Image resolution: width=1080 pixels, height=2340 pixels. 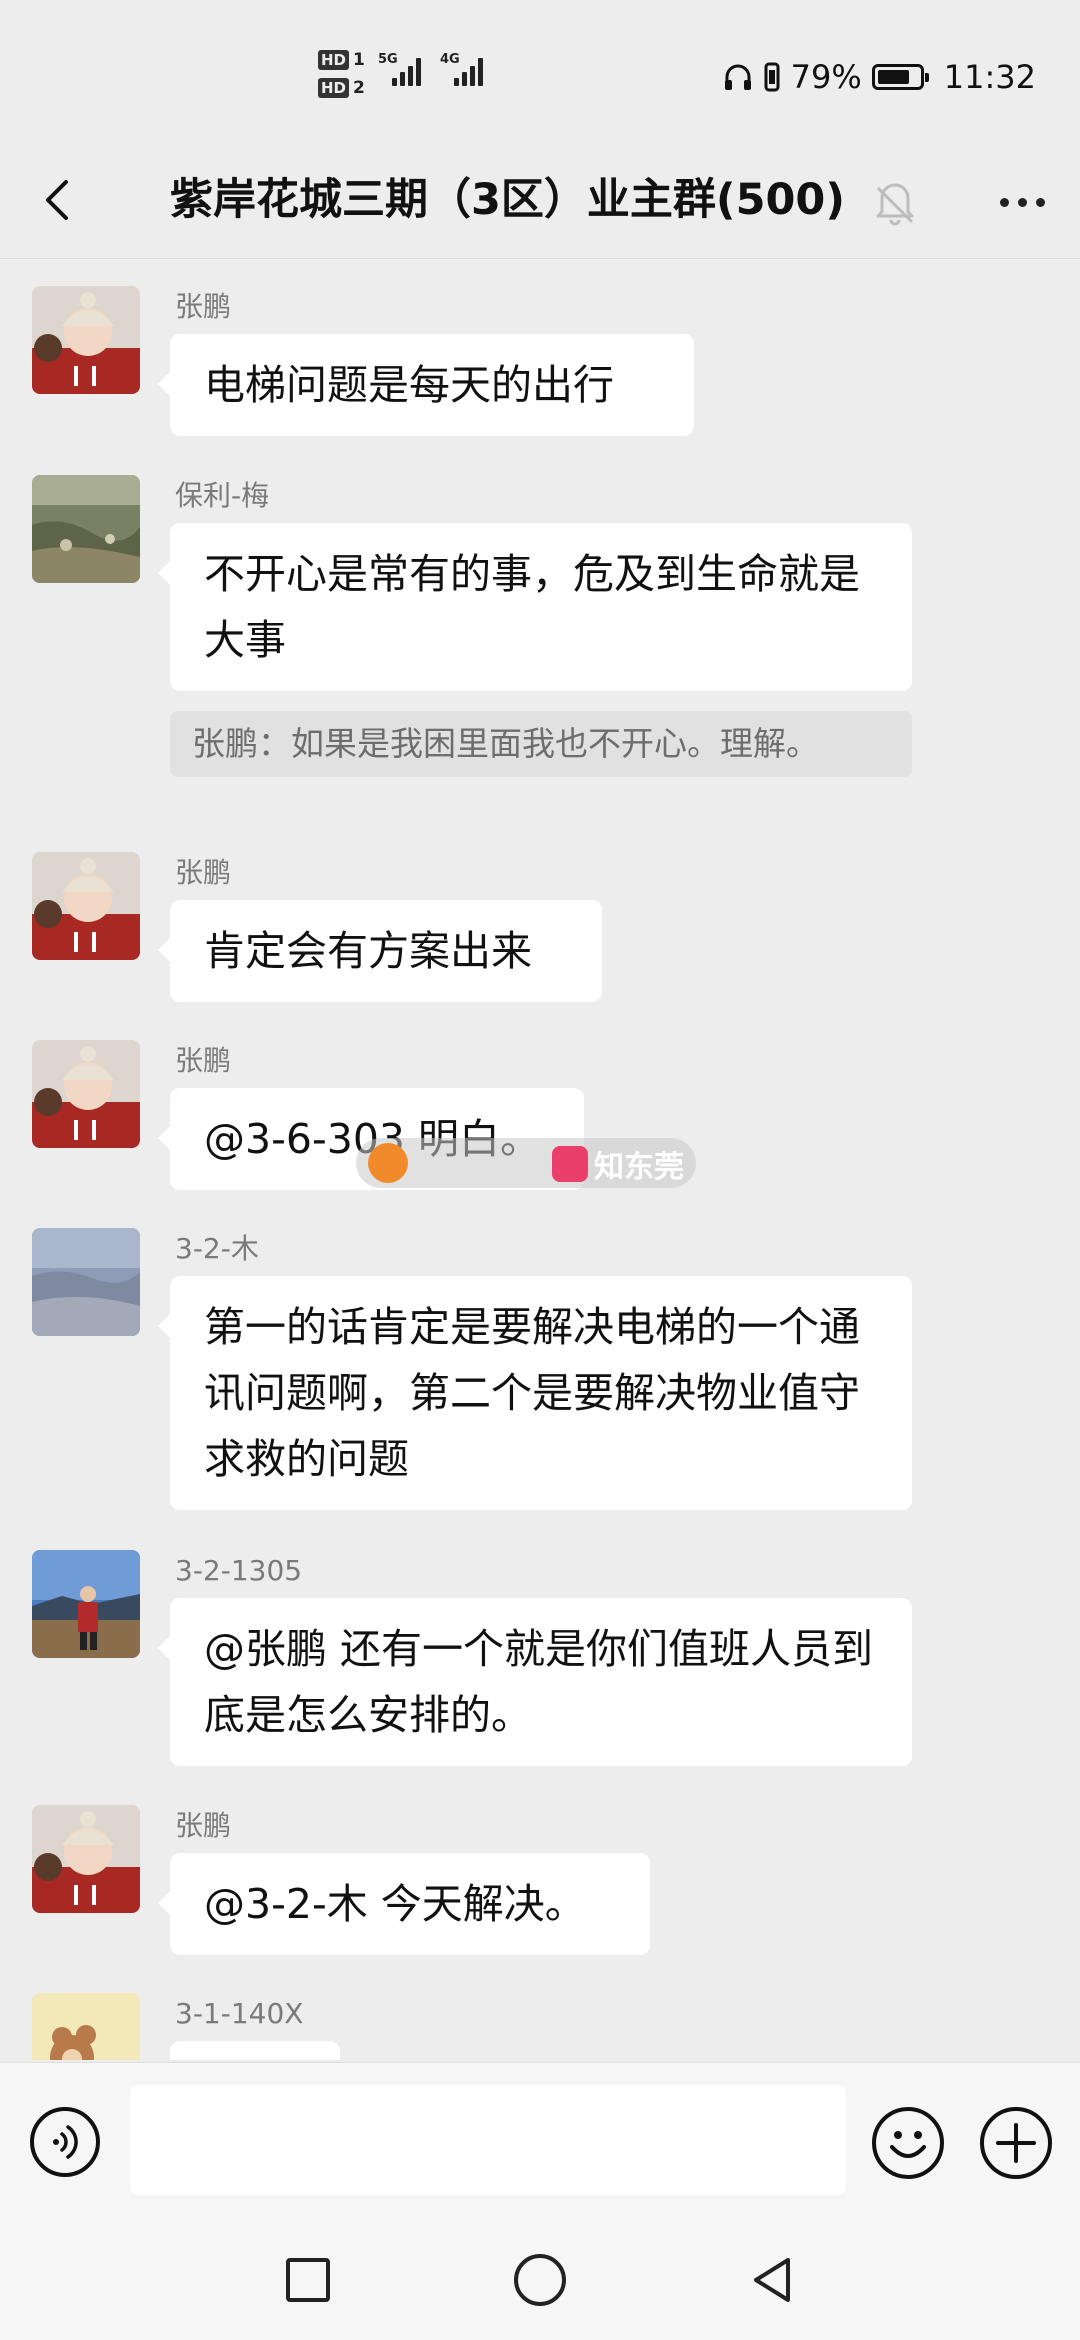 What do you see at coordinates (308, 2280) in the screenshot?
I see `recent-apps-icon` at bounding box center [308, 2280].